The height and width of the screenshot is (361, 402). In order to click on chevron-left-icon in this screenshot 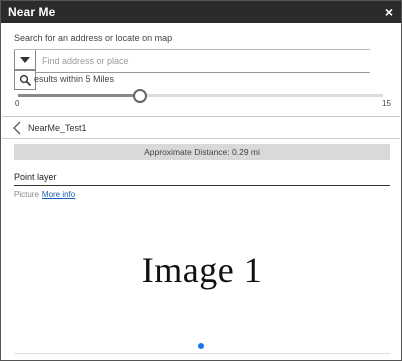, I will do `click(17, 128)`.